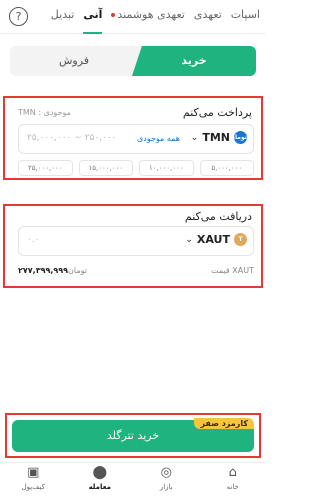 The image size is (320, 500). What do you see at coordinates (45, 168) in the screenshot?
I see `quick-amount-chip: ۲۵,۰۰۰,۰۰۰` at bounding box center [45, 168].